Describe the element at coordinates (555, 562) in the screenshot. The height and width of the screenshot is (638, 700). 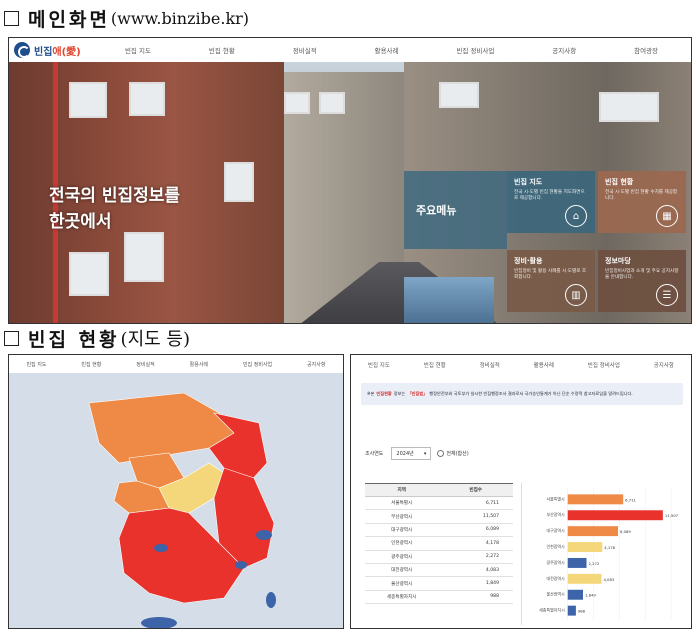
I see `chart-category-label: 광주광역시` at that location.